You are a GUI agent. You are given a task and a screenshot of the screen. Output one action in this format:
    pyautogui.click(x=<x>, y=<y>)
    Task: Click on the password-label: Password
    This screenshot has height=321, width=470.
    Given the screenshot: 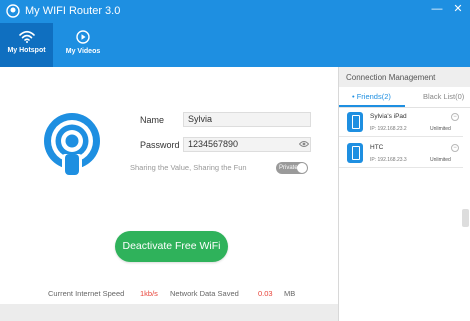 What is the action you would take?
    pyautogui.click(x=160, y=145)
    